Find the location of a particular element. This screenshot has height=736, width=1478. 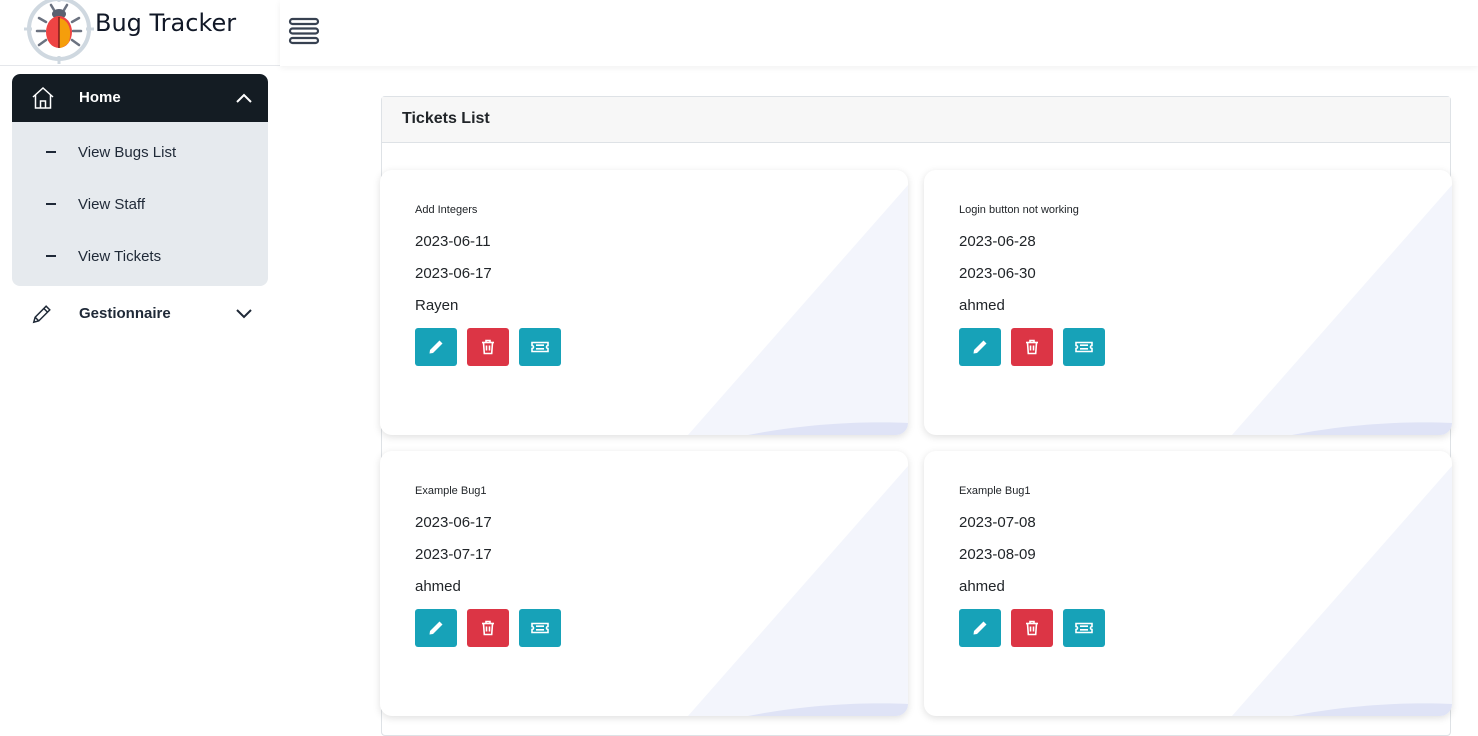

ticket-start-date: 2023-06-11 is located at coordinates (453, 241).